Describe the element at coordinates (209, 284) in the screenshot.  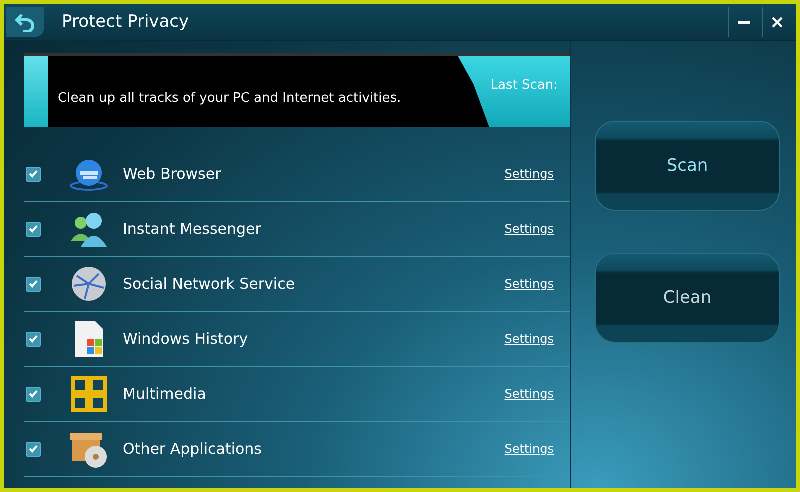
I see `category-label: Social Network Service` at that location.